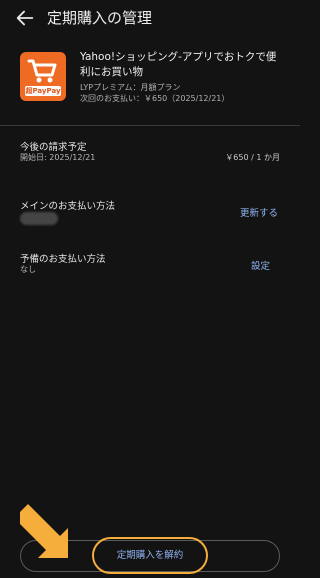 The height and width of the screenshot is (578, 320). I want to click on main-payment-label: メインのお支払い方法, so click(68, 206).